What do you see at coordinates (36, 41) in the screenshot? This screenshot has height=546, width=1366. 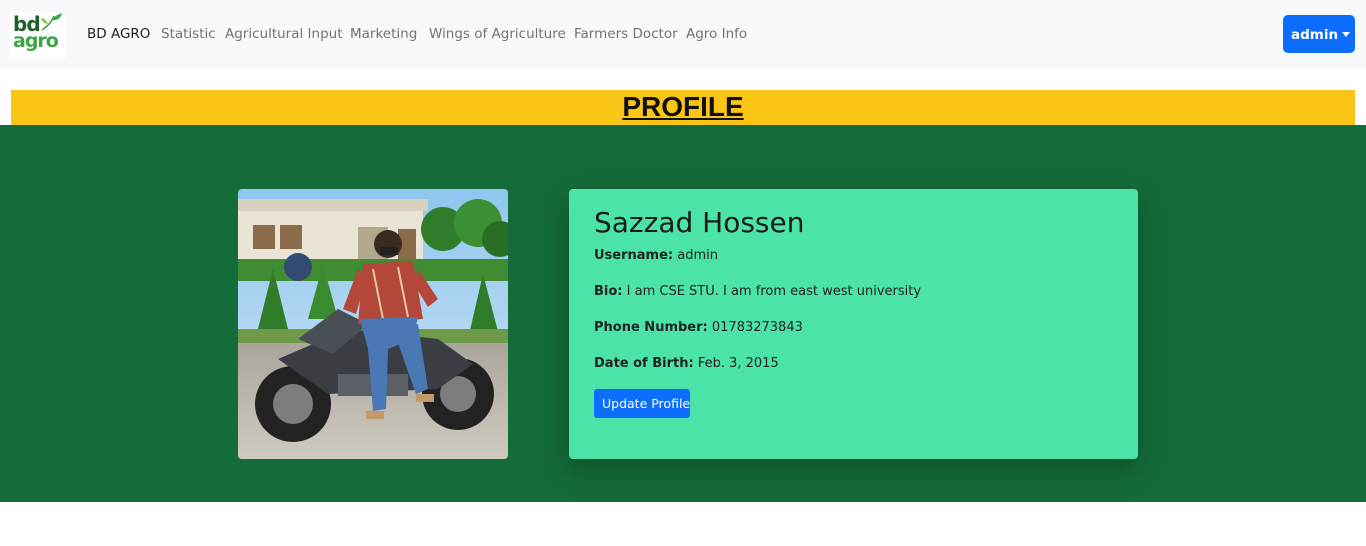 I see `logo-text-agro: agro` at bounding box center [36, 41].